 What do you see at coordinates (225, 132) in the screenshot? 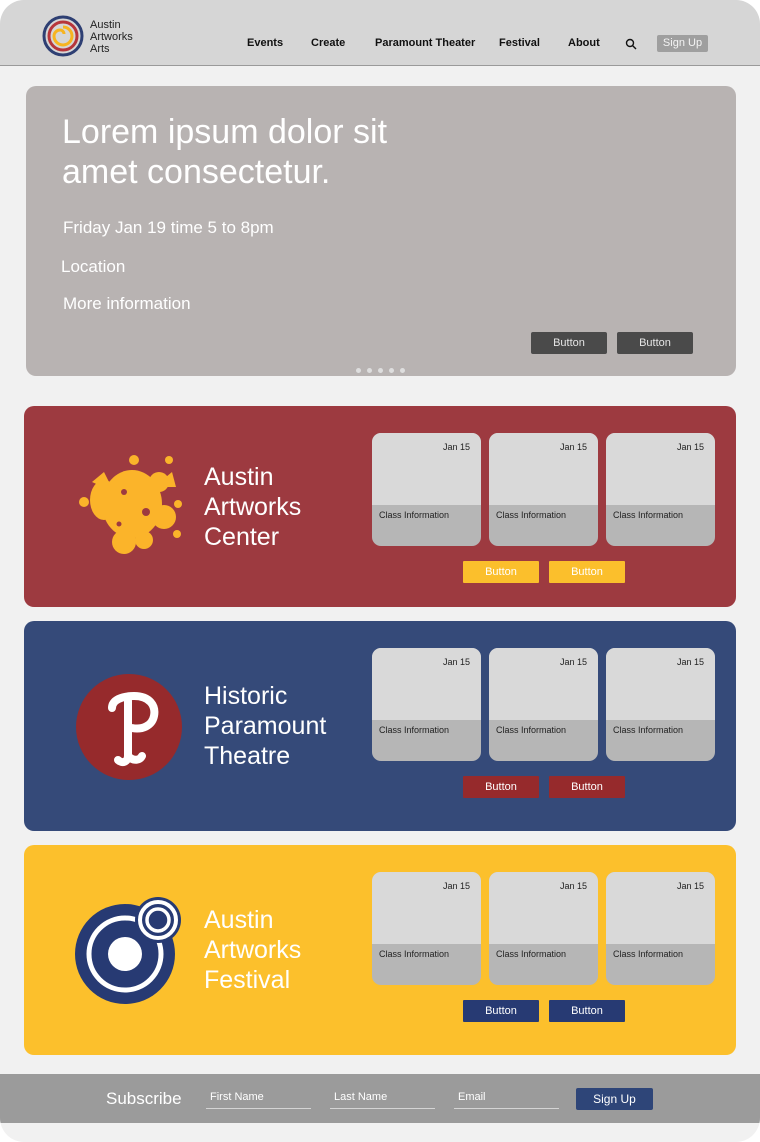
I see `hero-title-line: Lorem ipsum dolor sit` at bounding box center [225, 132].